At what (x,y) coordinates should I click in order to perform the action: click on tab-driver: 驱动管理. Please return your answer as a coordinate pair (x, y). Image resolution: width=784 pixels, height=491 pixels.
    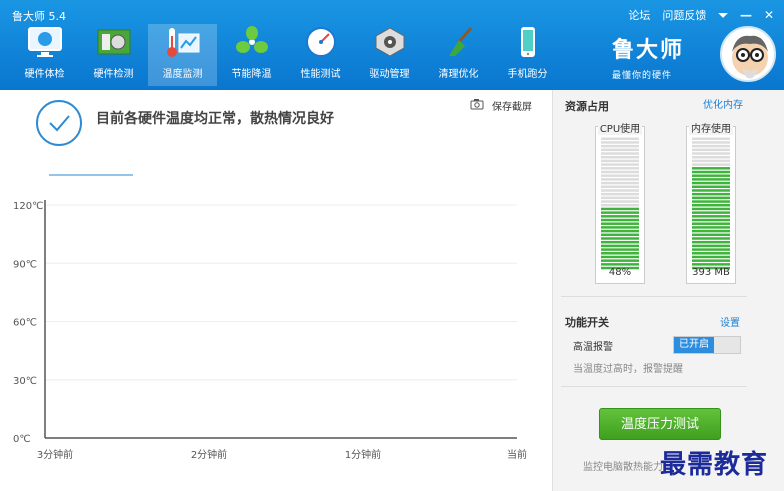
    Looking at the image, I should click on (389, 55).